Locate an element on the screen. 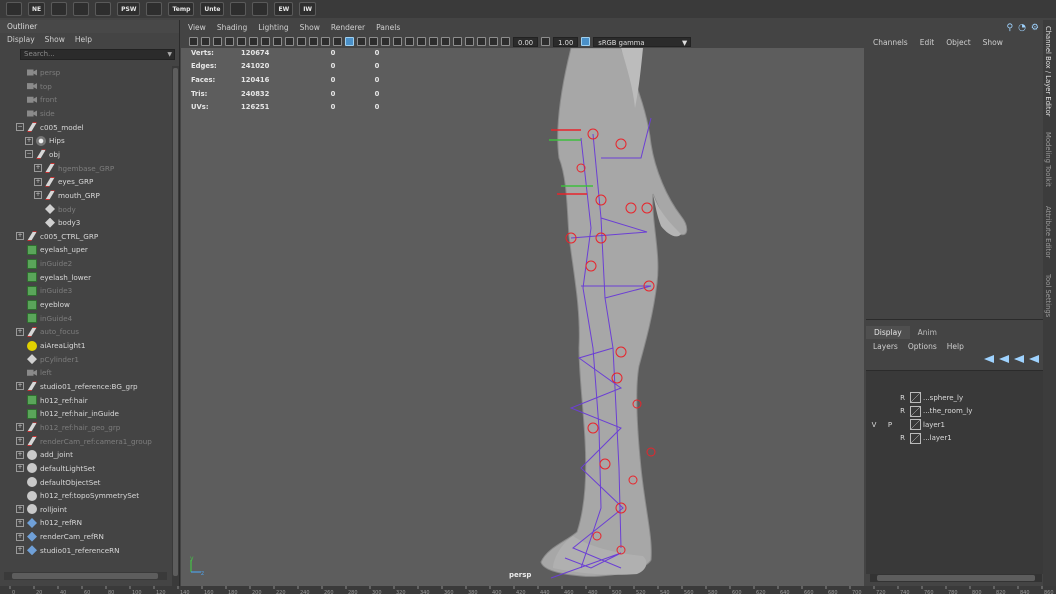 This screenshot has width=1056, height=594. stack-icon is located at coordinates (260, 9).